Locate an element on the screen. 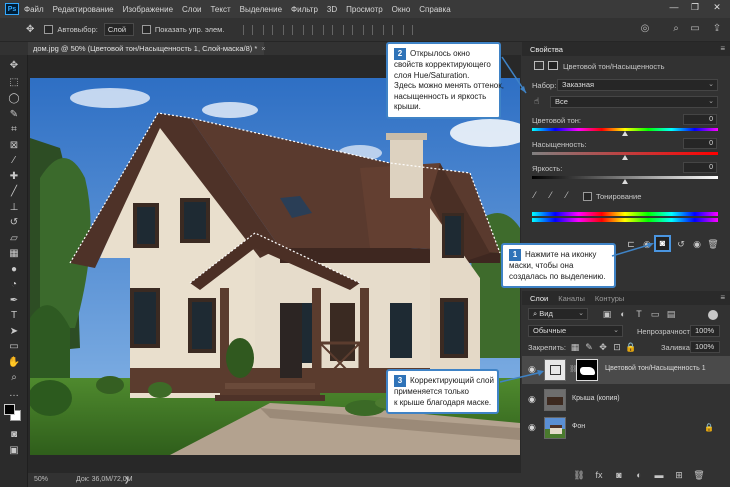  hue-value: 0 is located at coordinates (700, 119).